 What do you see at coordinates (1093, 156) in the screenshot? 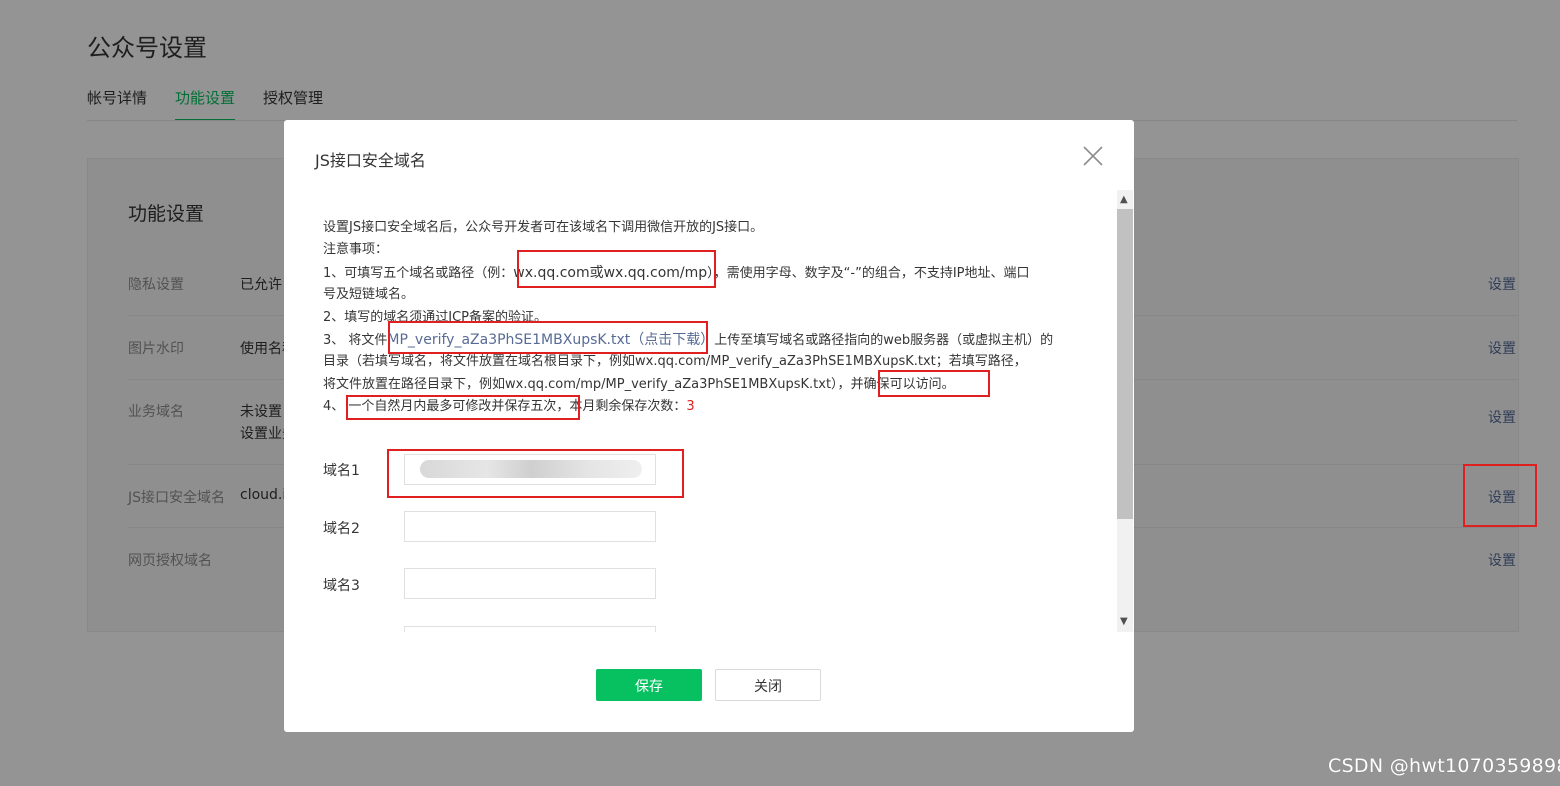
I see `close-icon` at bounding box center [1093, 156].